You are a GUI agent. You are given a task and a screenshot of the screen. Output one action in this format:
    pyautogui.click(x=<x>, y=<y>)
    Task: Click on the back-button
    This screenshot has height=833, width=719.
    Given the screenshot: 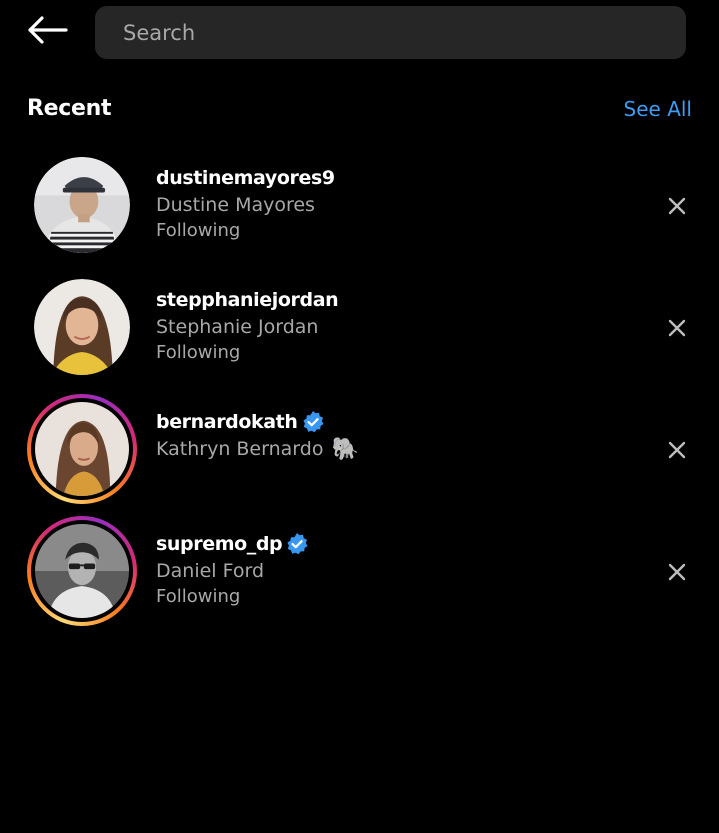 What is the action you would take?
    pyautogui.click(x=47, y=30)
    